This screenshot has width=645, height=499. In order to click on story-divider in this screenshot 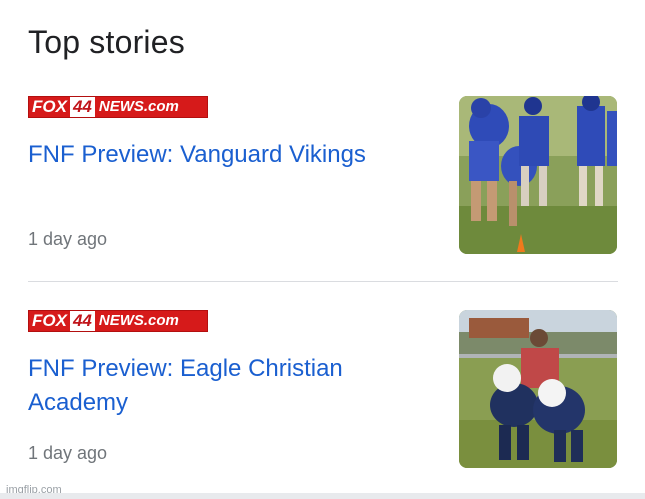, I will do `click(323, 281)`.